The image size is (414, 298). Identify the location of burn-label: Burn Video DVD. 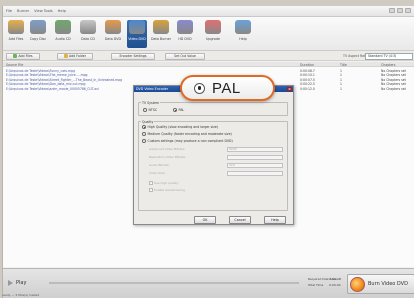
(388, 284).